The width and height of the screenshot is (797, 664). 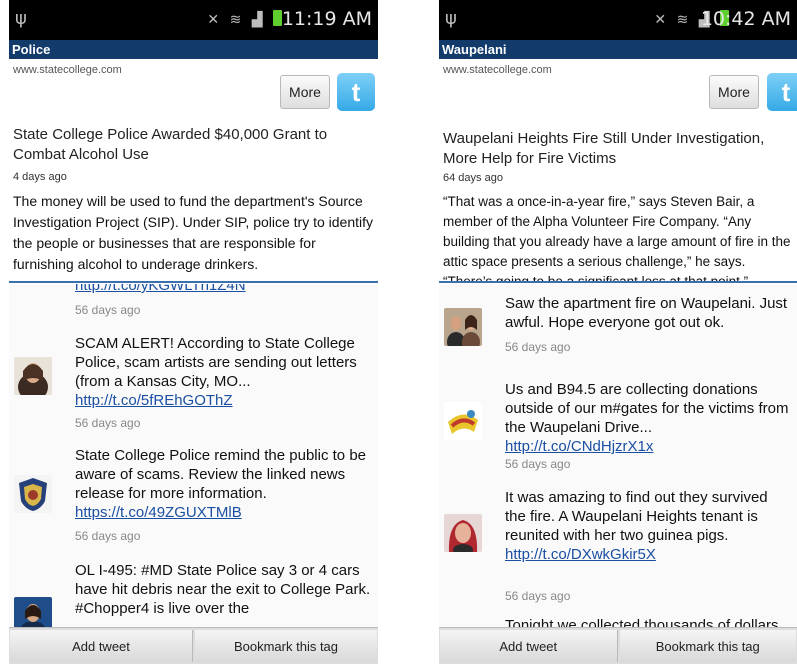 I want to click on tag-title: Police, so click(x=193, y=49).